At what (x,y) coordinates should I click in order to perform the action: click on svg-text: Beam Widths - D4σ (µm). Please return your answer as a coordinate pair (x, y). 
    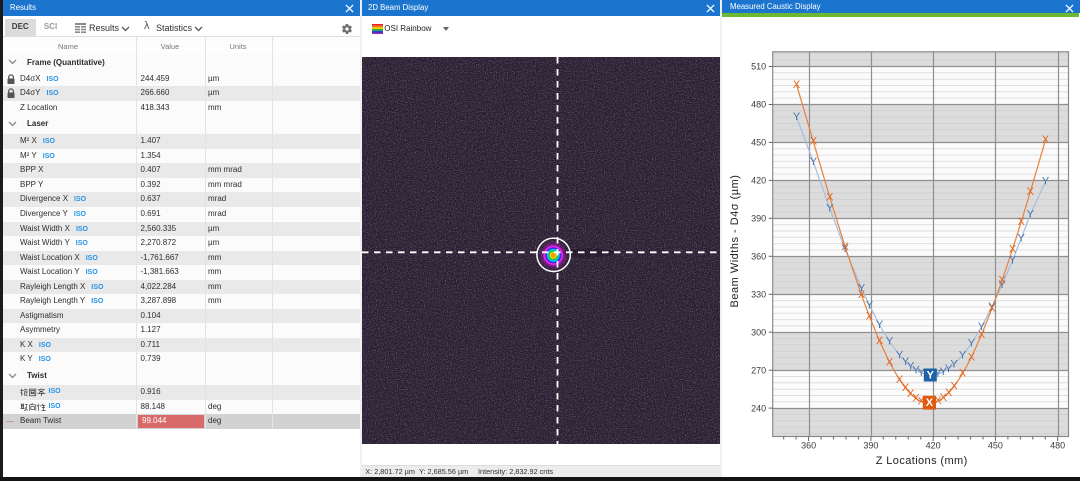
    Looking at the image, I should click on (735, 241).